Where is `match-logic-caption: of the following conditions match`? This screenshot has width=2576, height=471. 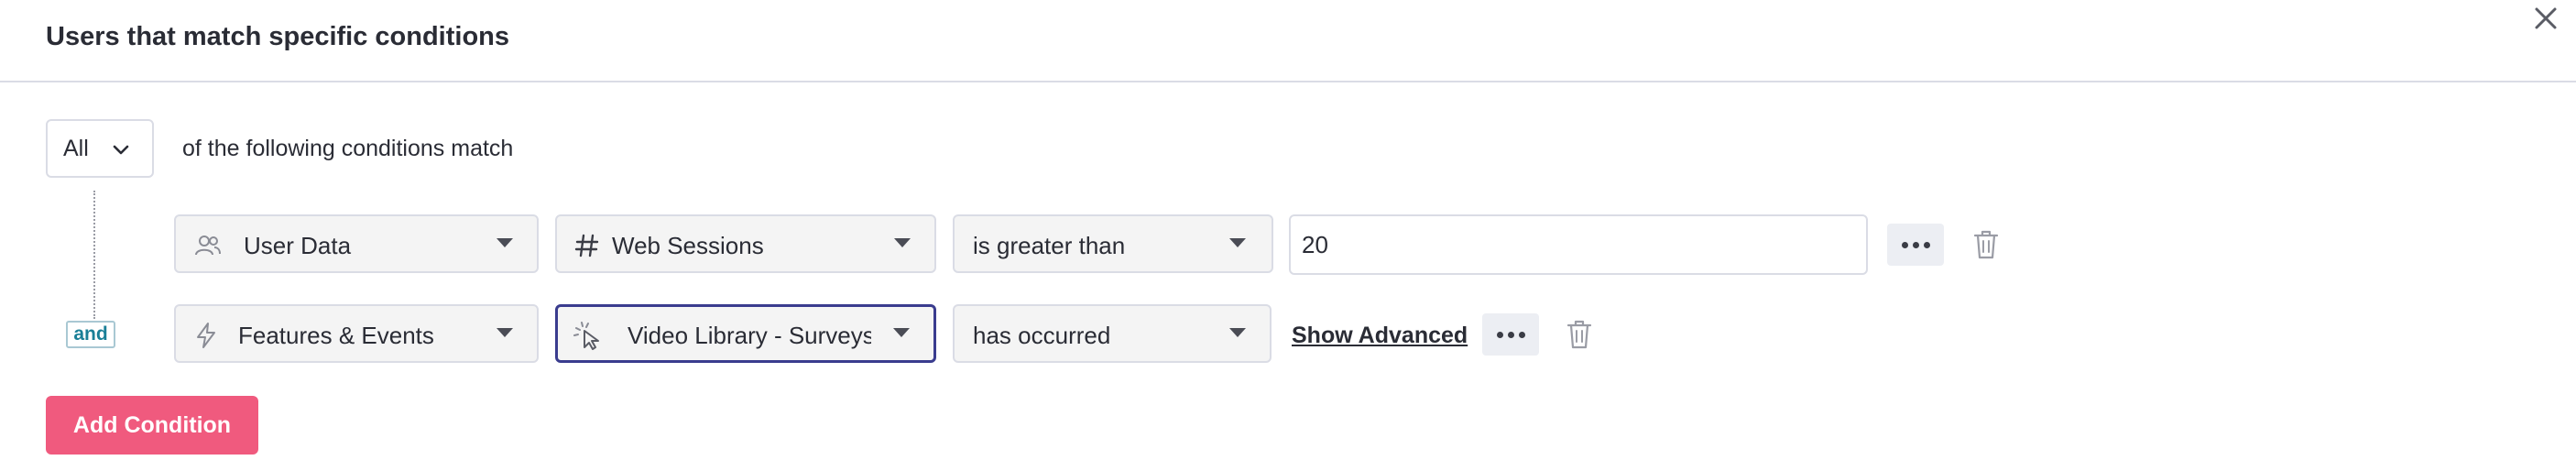
match-logic-caption: of the following conditions match is located at coordinates (348, 148).